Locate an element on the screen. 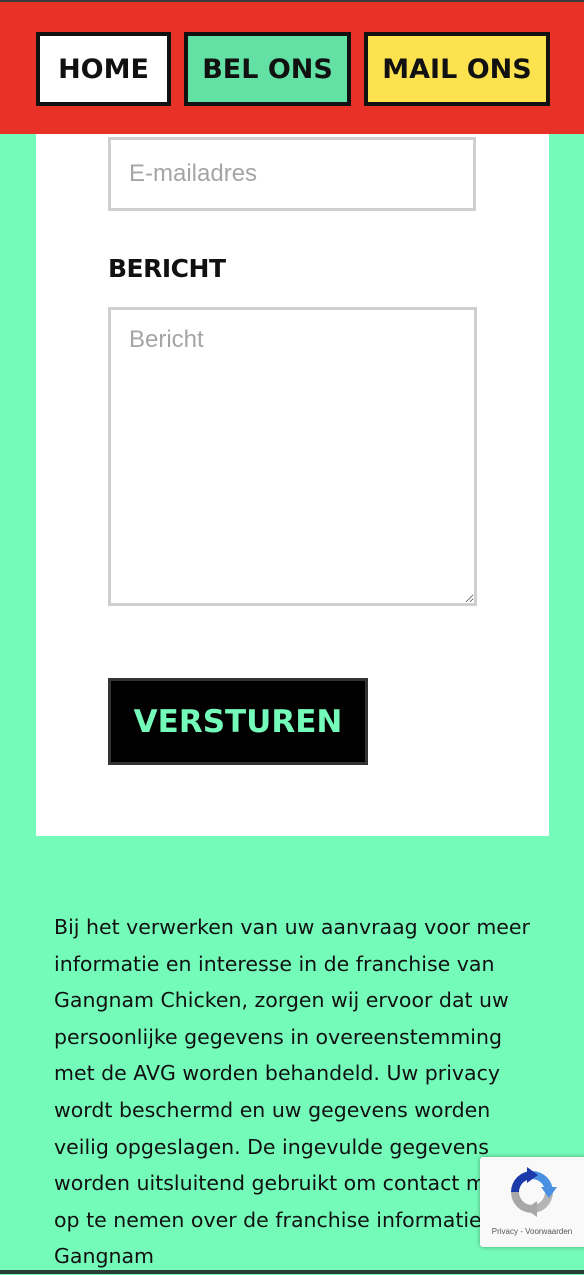  submit-button: VERSTUREN is located at coordinates (238, 721).